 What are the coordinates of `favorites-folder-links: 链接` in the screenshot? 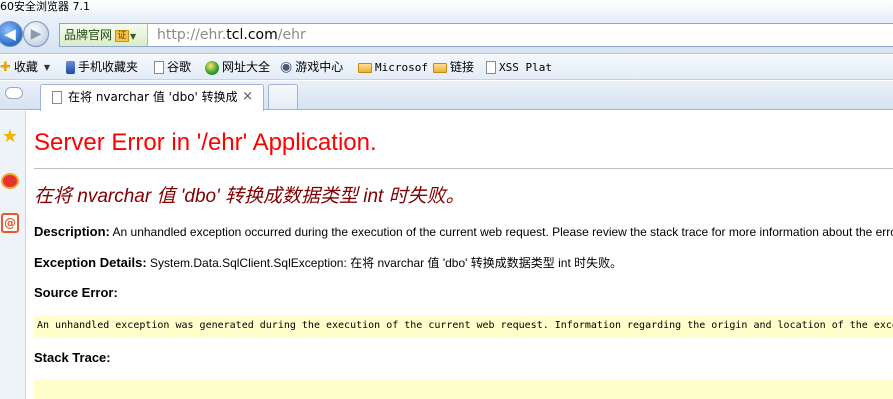 It's located at (453, 67).